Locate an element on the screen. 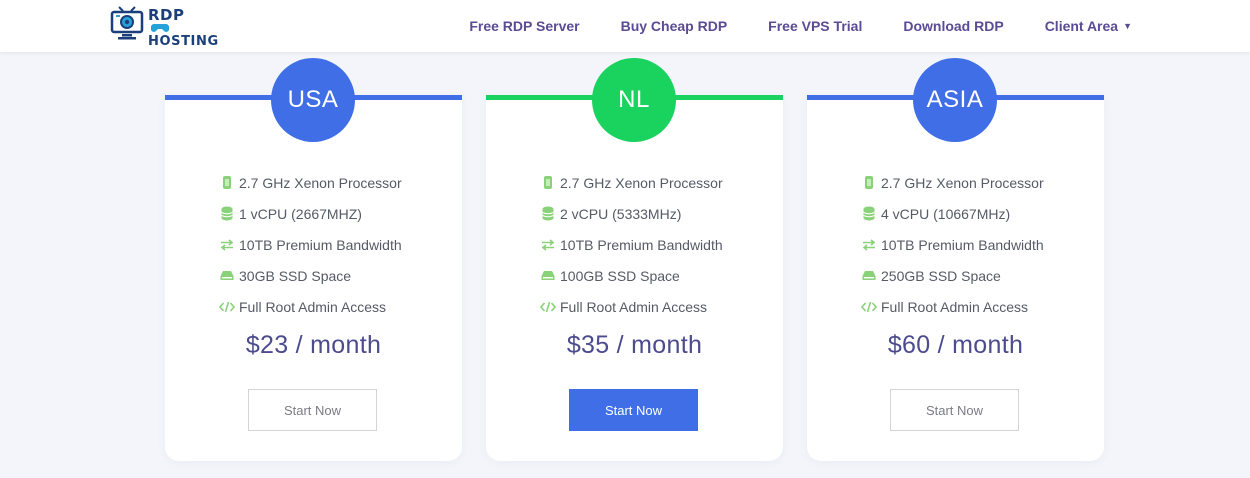 The image size is (1250, 478). feature-item: 2 vCPU (5333MHz) is located at coordinates (630, 213).